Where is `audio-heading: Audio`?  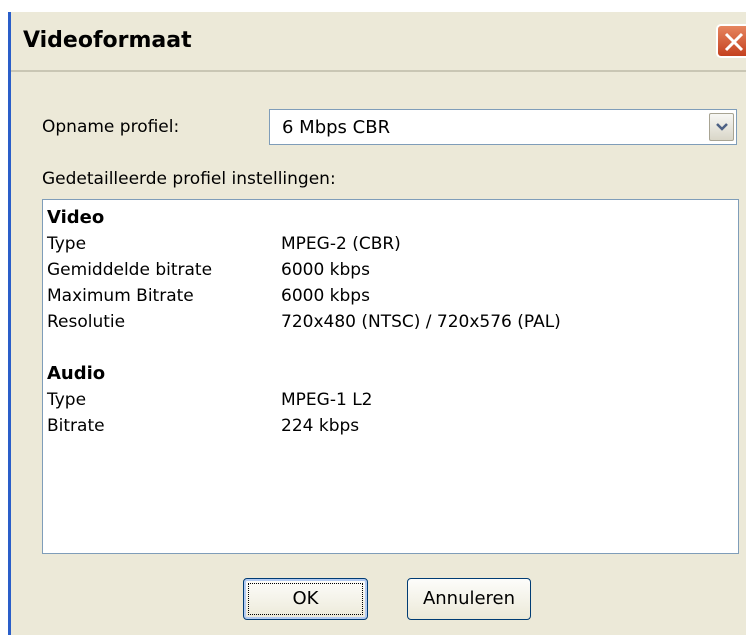
audio-heading: Audio is located at coordinates (76, 373).